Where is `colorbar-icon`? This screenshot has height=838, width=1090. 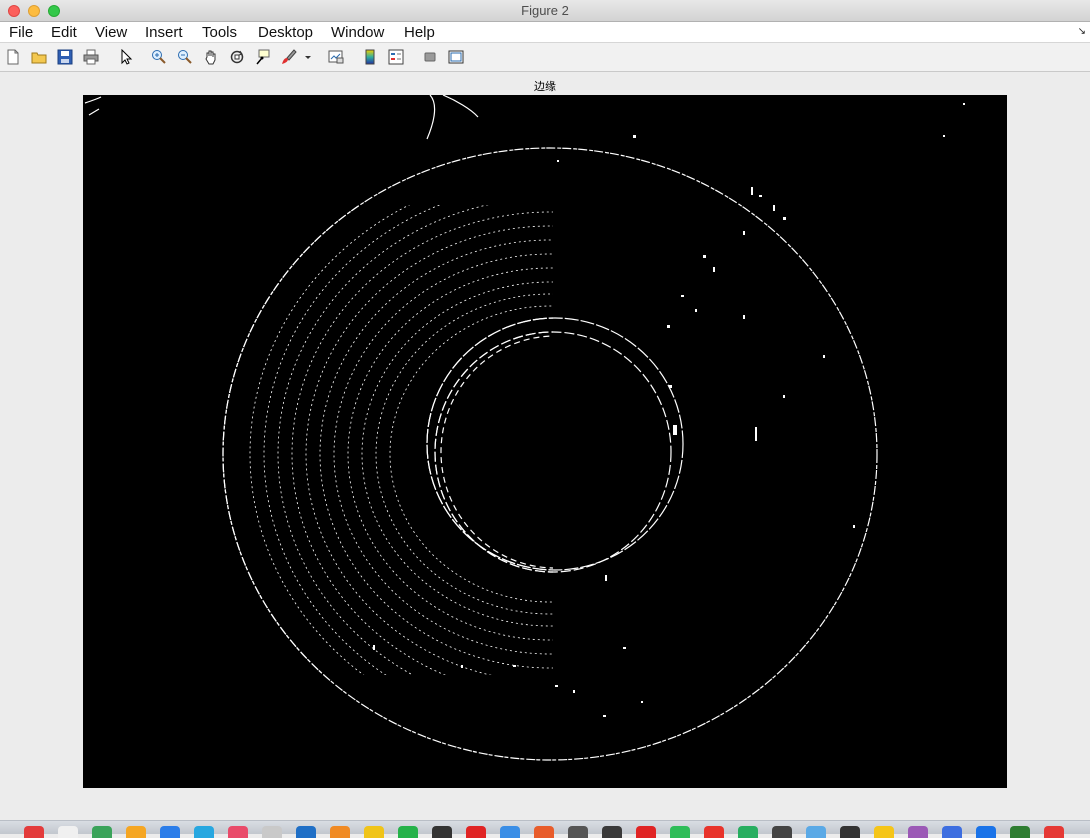 colorbar-icon is located at coordinates (370, 57).